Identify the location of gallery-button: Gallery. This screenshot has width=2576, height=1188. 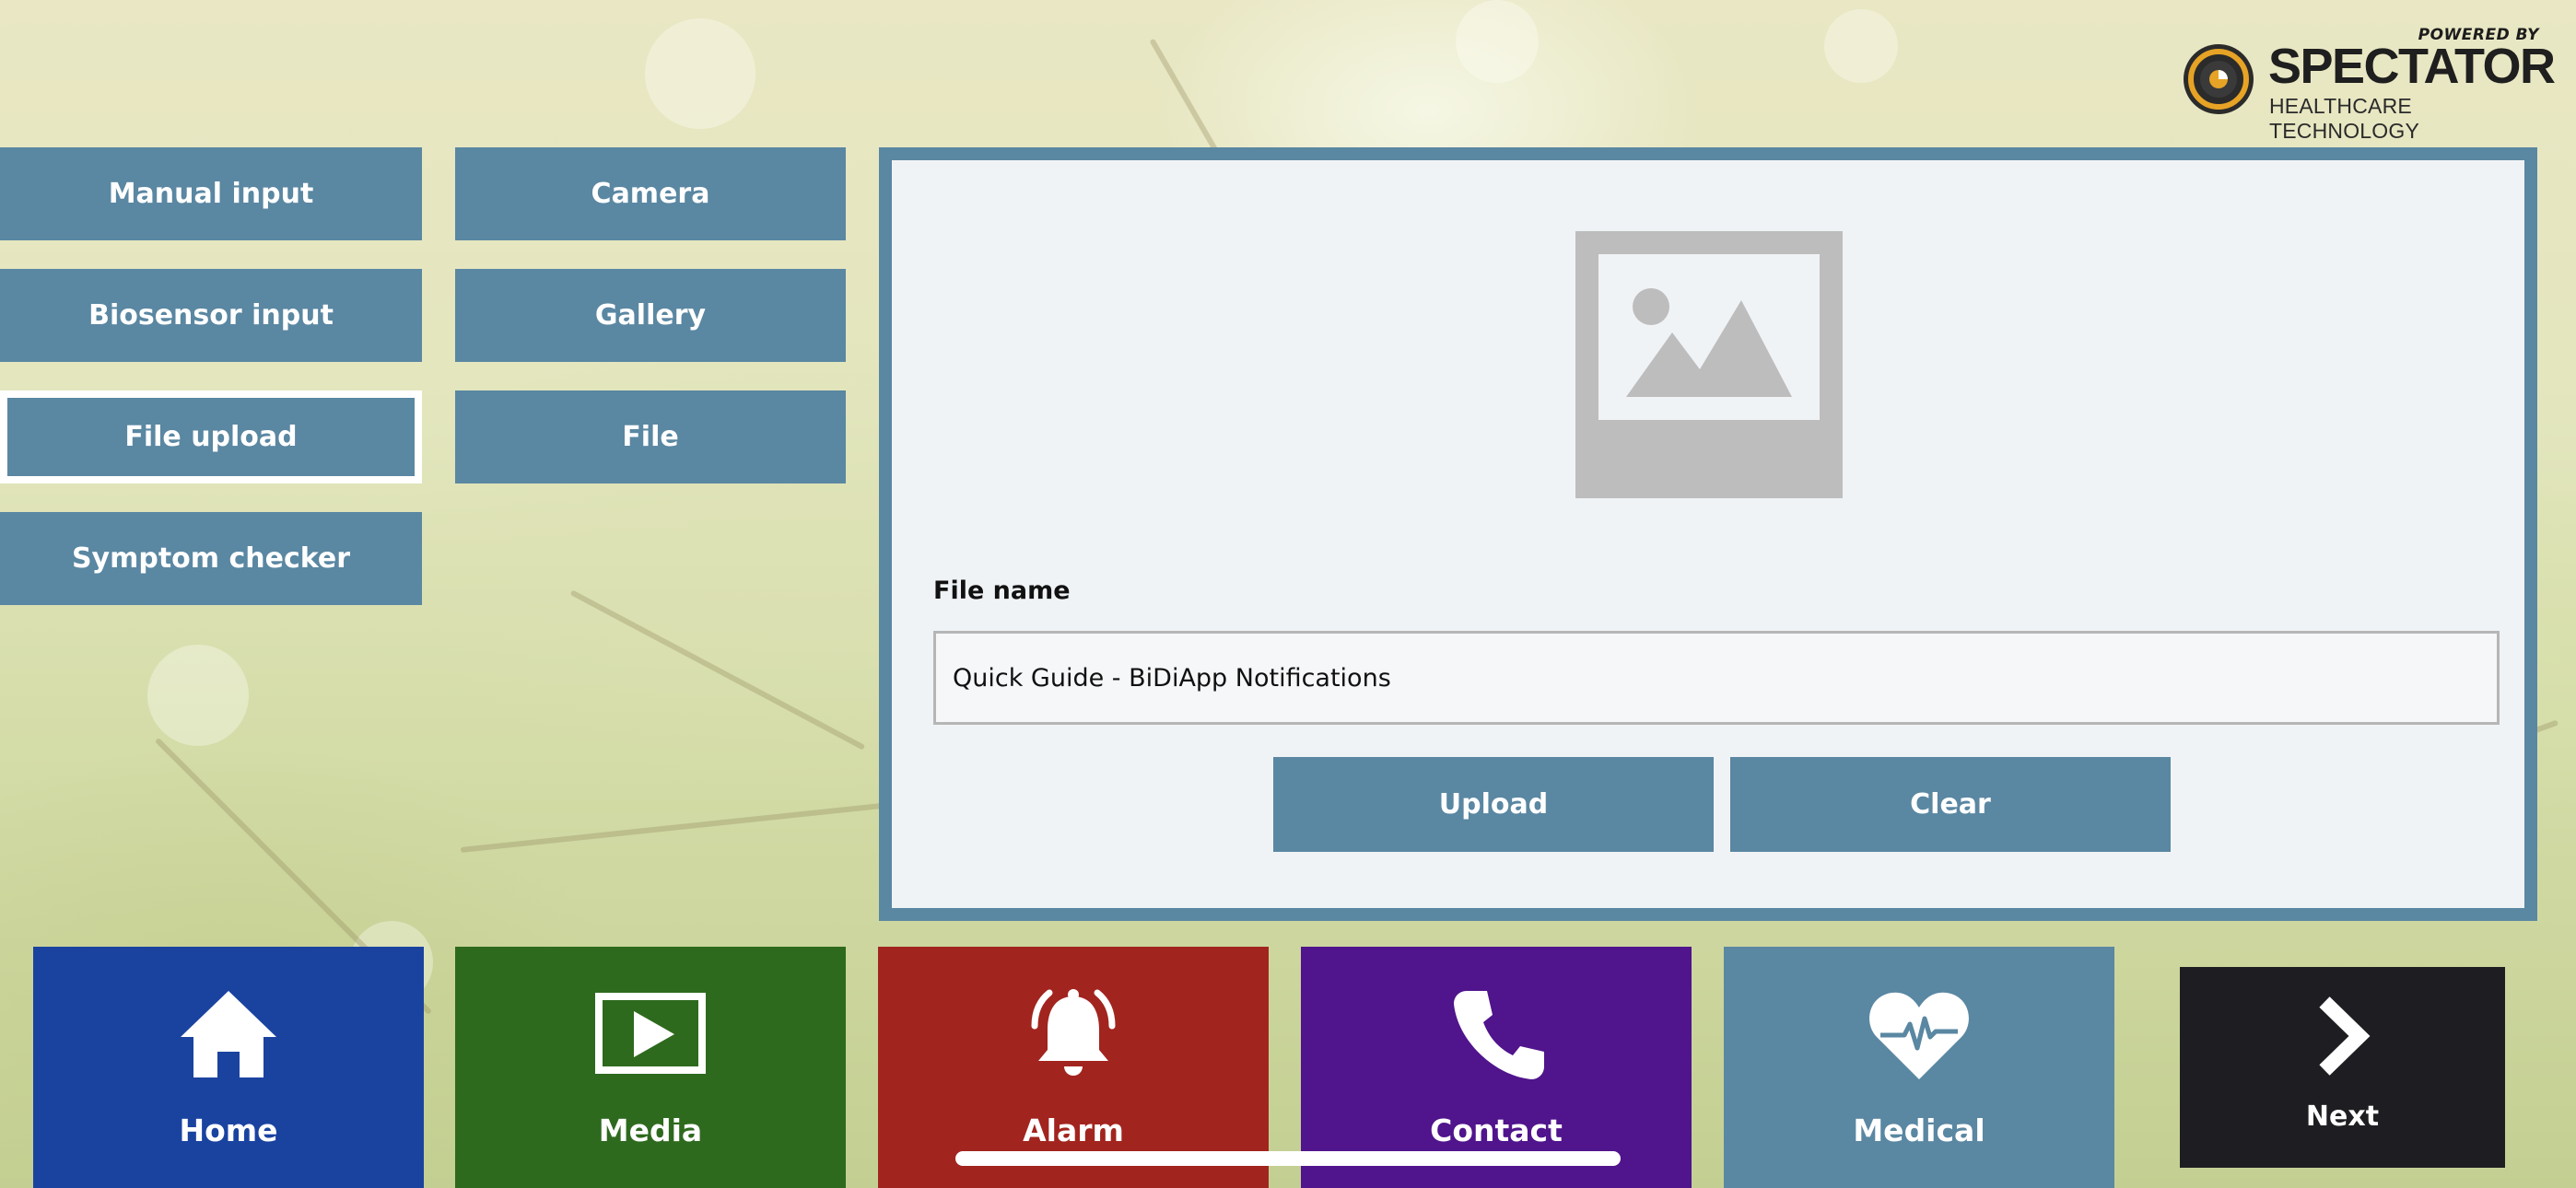
(650, 315).